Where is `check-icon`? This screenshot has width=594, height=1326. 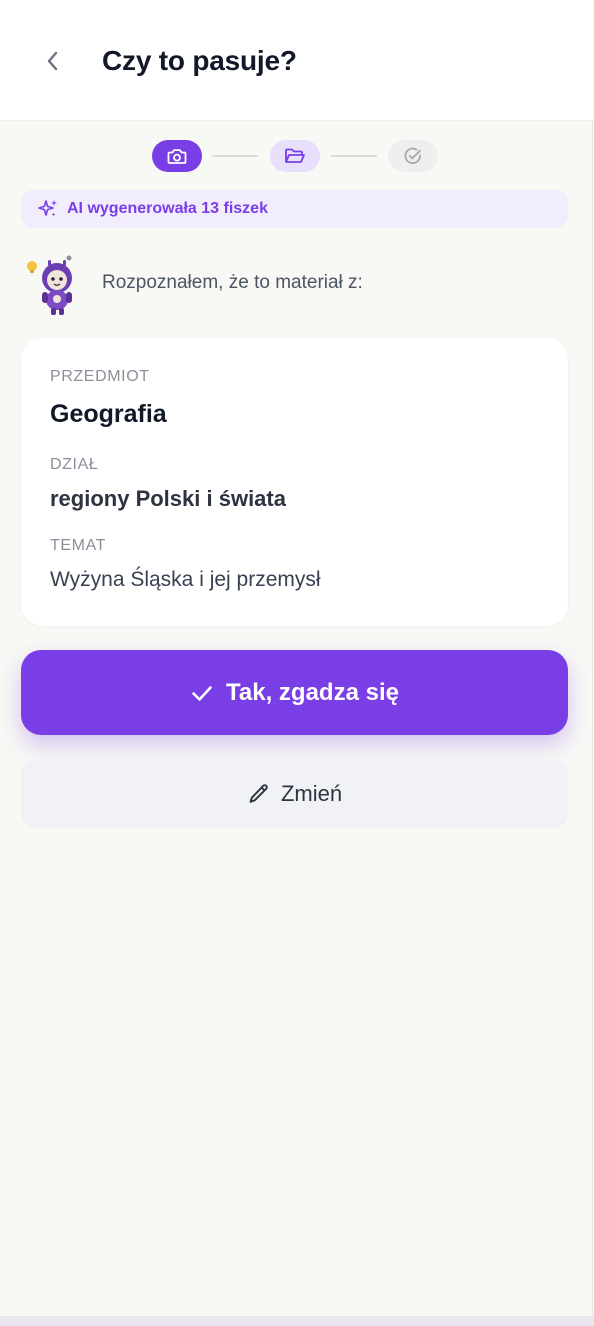 check-icon is located at coordinates (202, 693).